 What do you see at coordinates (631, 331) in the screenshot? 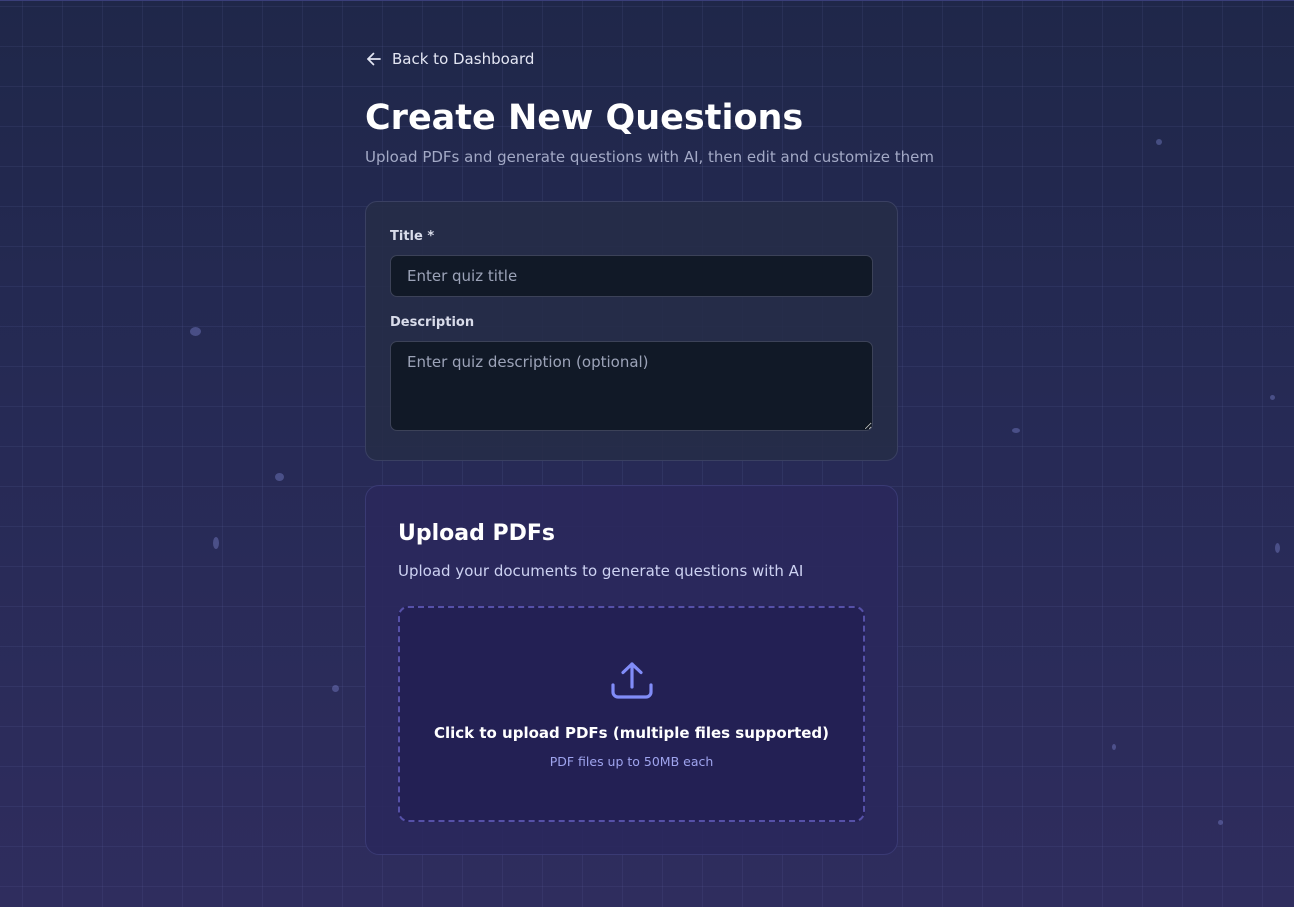
I see `quiz-details-card: Title * Description` at bounding box center [631, 331].